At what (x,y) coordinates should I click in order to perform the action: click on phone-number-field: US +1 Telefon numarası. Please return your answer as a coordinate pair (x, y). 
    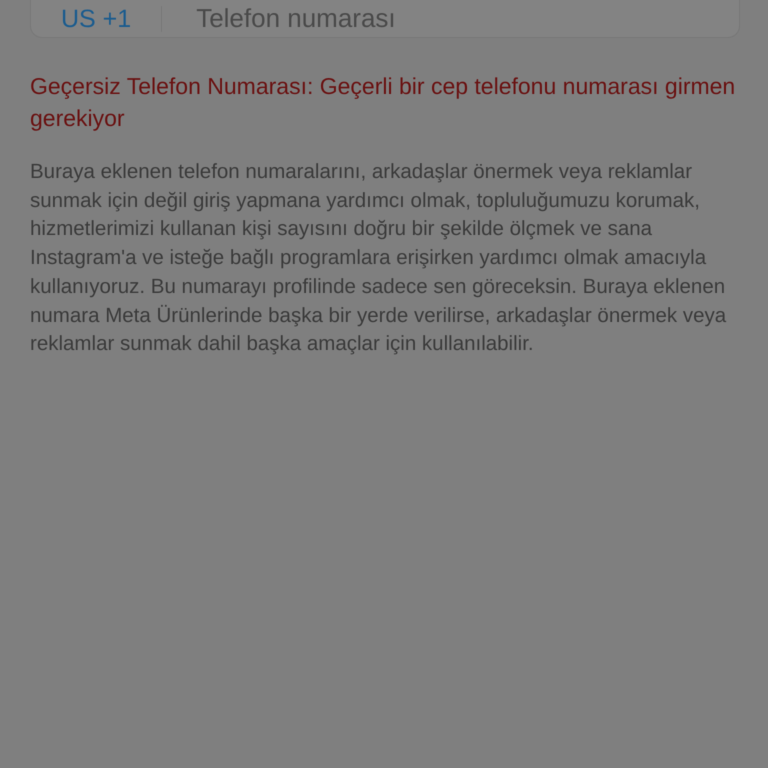
    Looking at the image, I should click on (385, 19).